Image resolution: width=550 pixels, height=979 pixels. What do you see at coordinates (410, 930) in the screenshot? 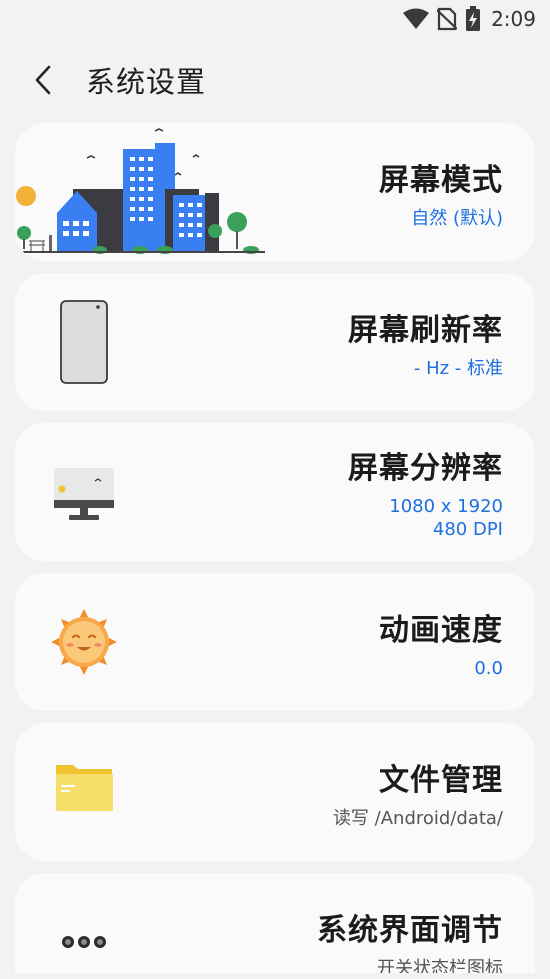
I see `item-title: 系统界面调节` at bounding box center [410, 930].